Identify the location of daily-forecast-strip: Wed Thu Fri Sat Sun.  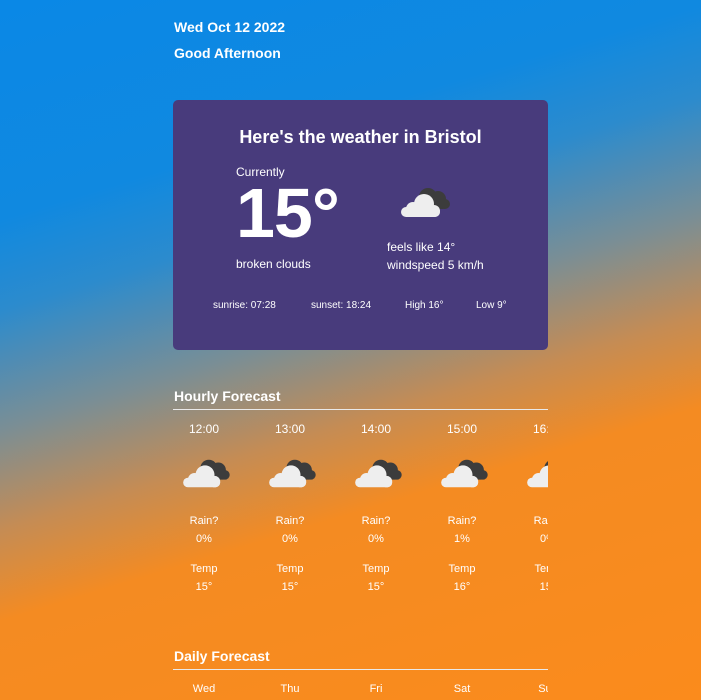
(360, 691).